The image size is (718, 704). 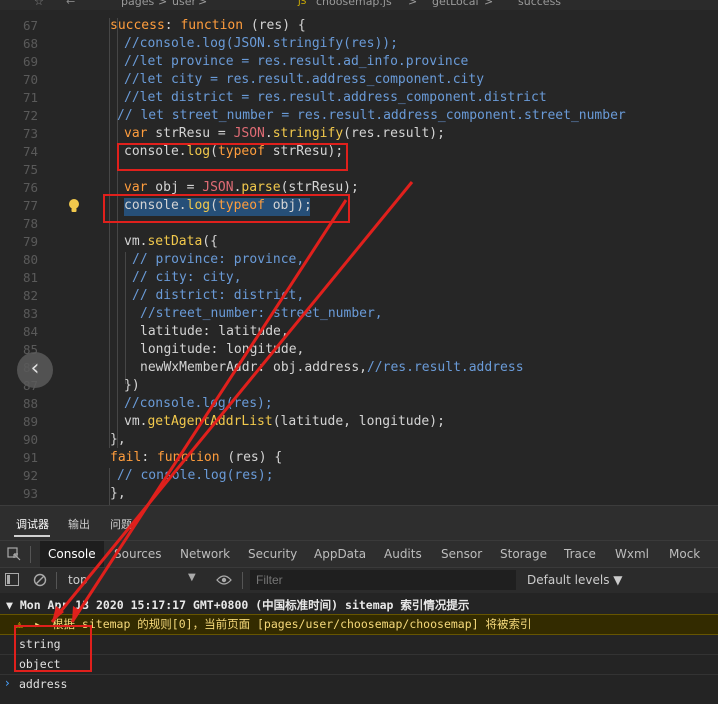 I want to click on code-text: // province: province,, so click(x=218, y=260).